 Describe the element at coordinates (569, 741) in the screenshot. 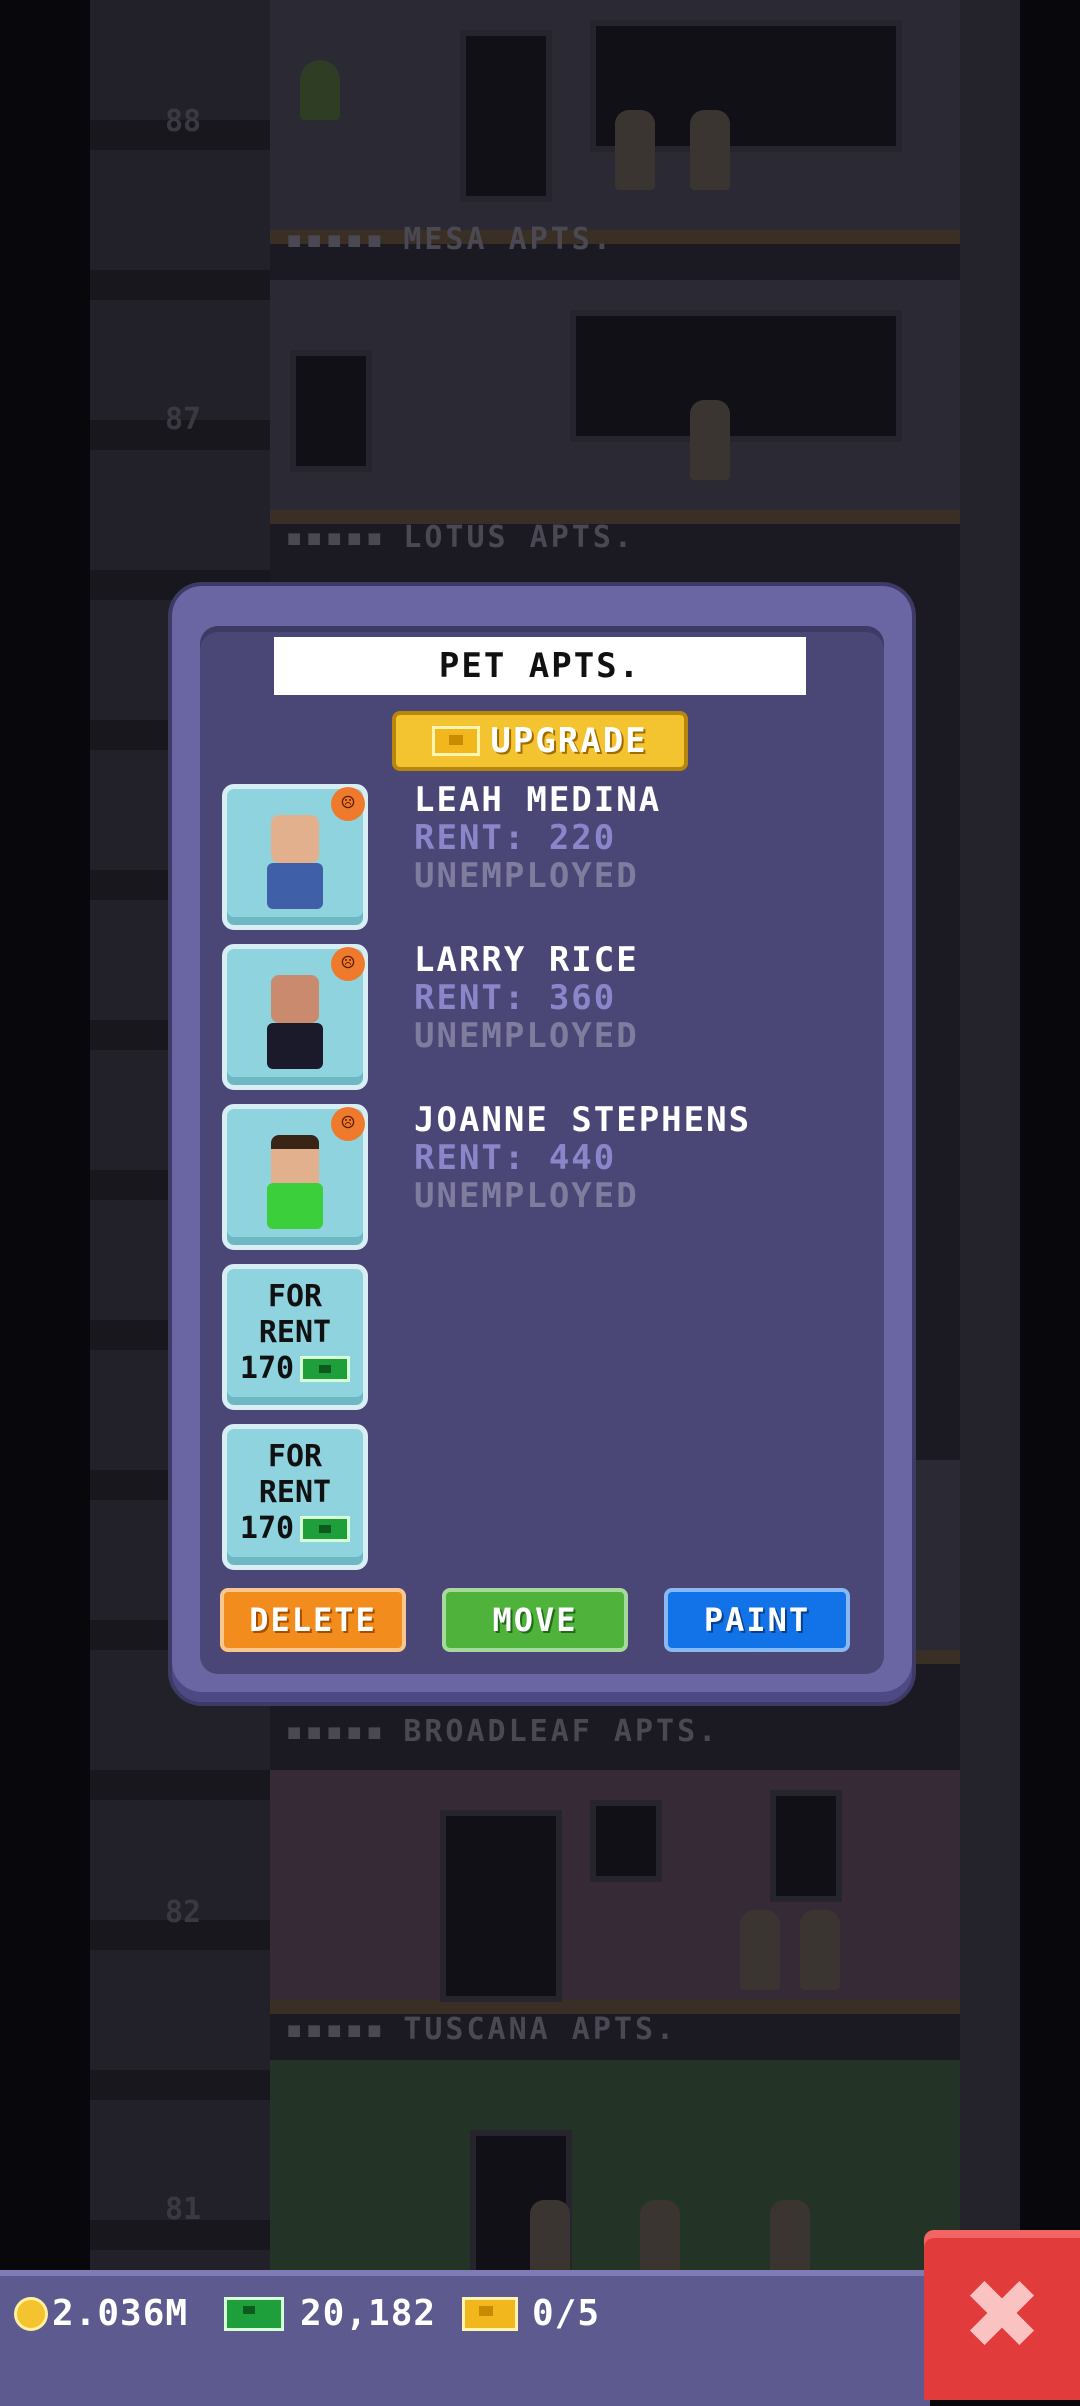

I see `upgrade-label: UPGRADE` at that location.